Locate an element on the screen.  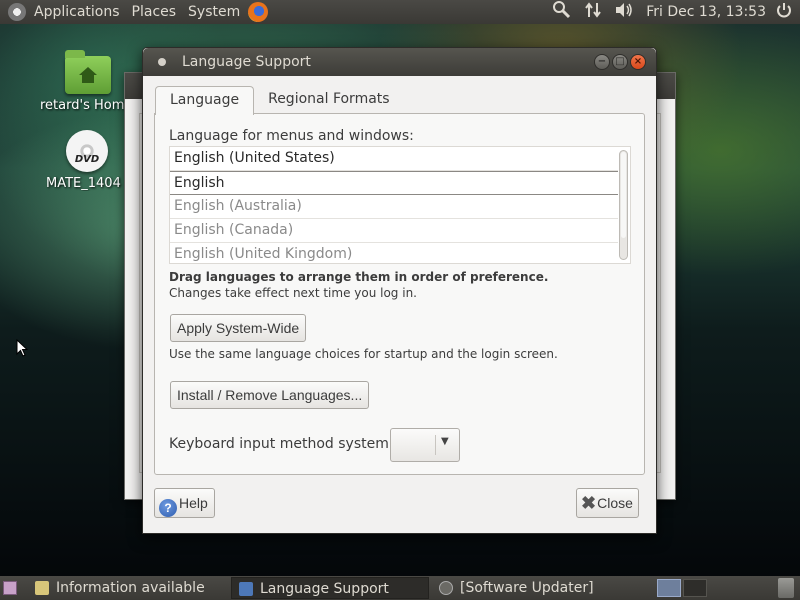
taskbar-item-language-support: Language Support is located at coordinates (330, 588).